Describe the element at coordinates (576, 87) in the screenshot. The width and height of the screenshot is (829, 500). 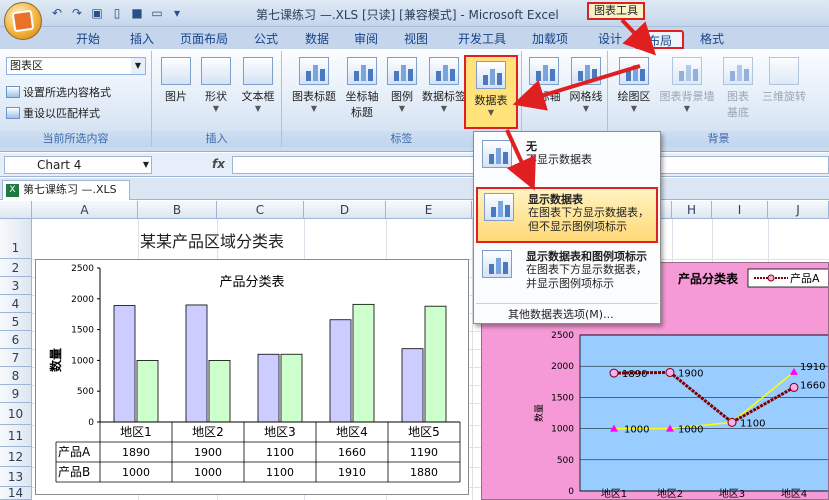
I see `arrow-to-data-table-button` at that location.